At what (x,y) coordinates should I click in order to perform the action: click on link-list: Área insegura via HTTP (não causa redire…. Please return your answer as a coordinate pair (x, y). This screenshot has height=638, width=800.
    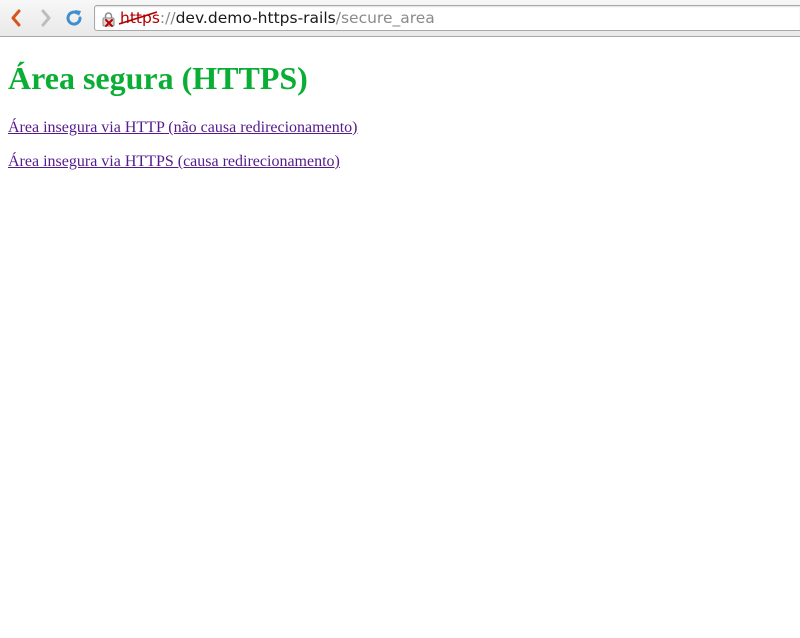
    Looking at the image, I should click on (182, 145).